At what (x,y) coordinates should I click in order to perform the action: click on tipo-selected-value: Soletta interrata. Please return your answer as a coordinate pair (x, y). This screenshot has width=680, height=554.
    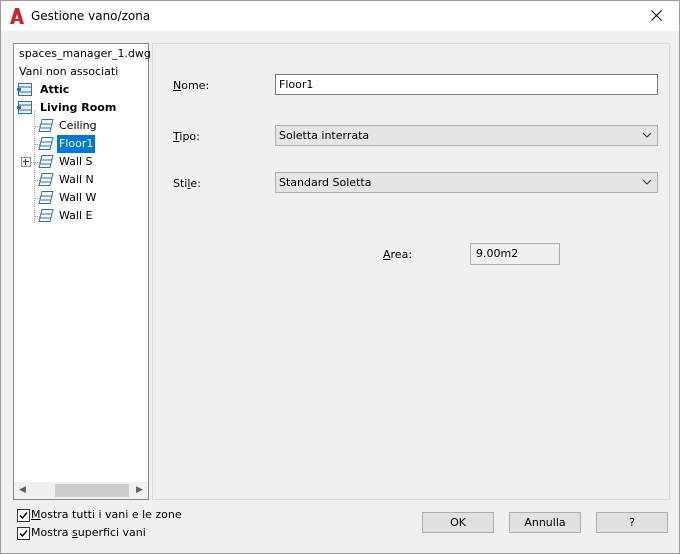
    Looking at the image, I should click on (324, 135).